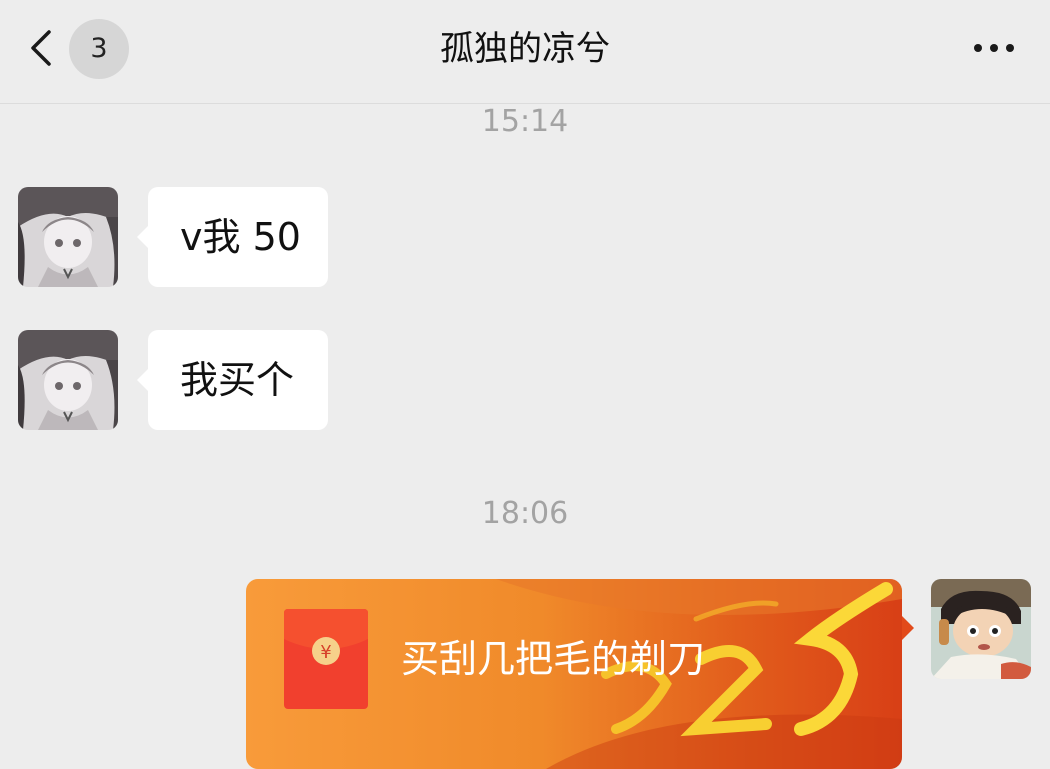 This screenshot has width=1050, height=769. What do you see at coordinates (553, 659) in the screenshot?
I see `red-packet-message: 买刮几把毛的剃刀` at bounding box center [553, 659].